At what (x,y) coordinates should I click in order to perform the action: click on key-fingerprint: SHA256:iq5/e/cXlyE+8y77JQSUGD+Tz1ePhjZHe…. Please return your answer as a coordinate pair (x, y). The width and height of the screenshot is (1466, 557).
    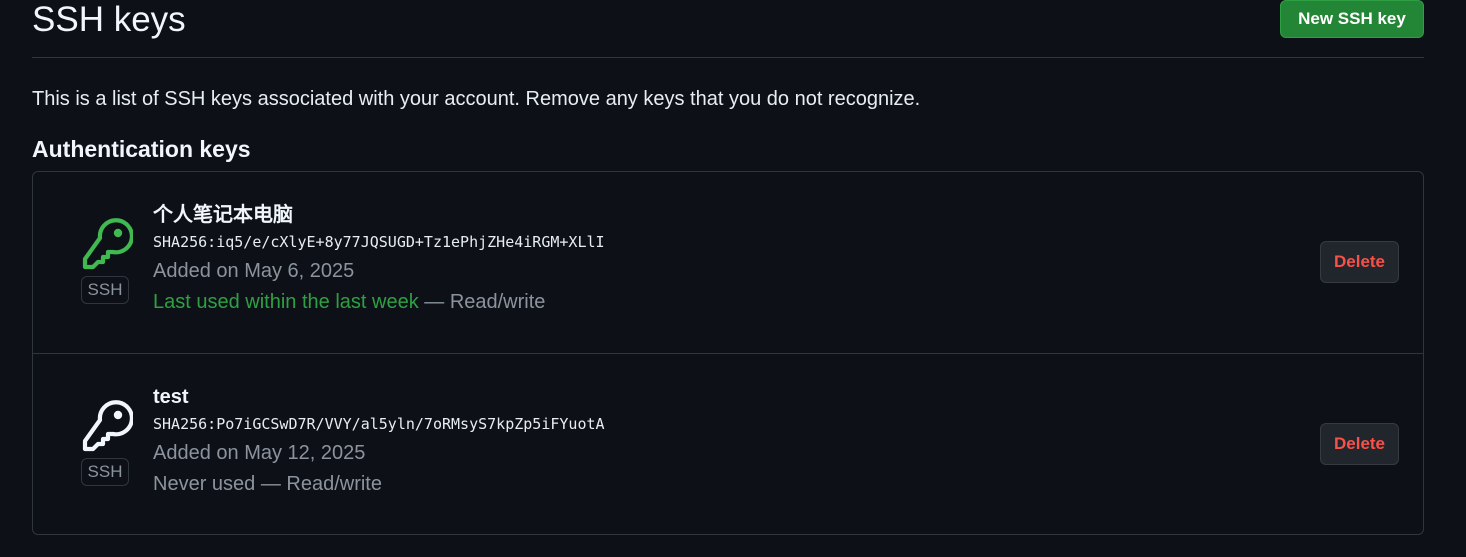
    Looking at the image, I should click on (379, 242).